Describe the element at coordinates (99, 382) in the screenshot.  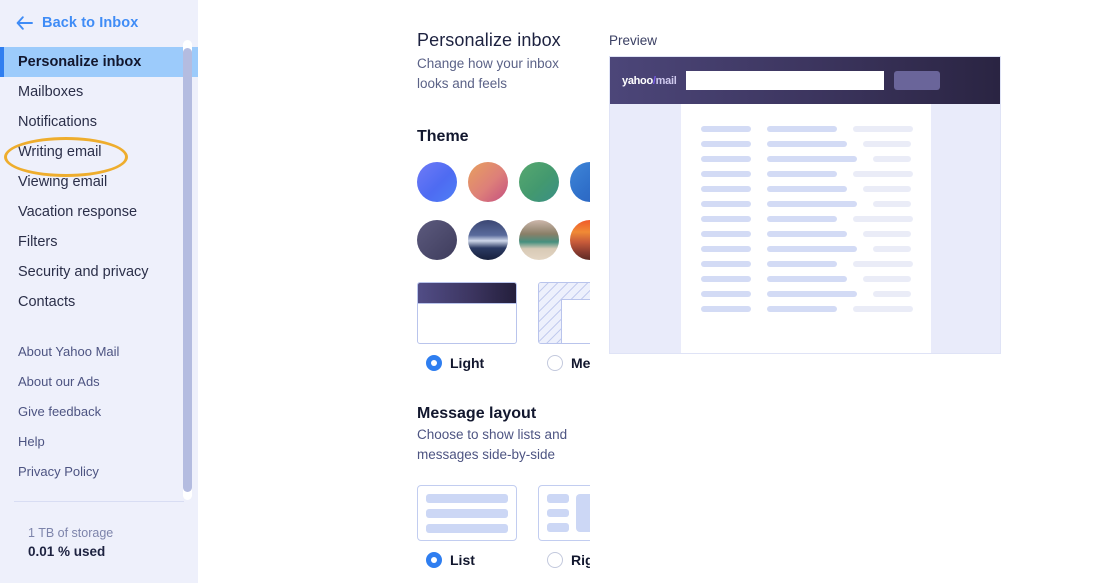
I see `link-about-our-ads: About our Ads` at that location.